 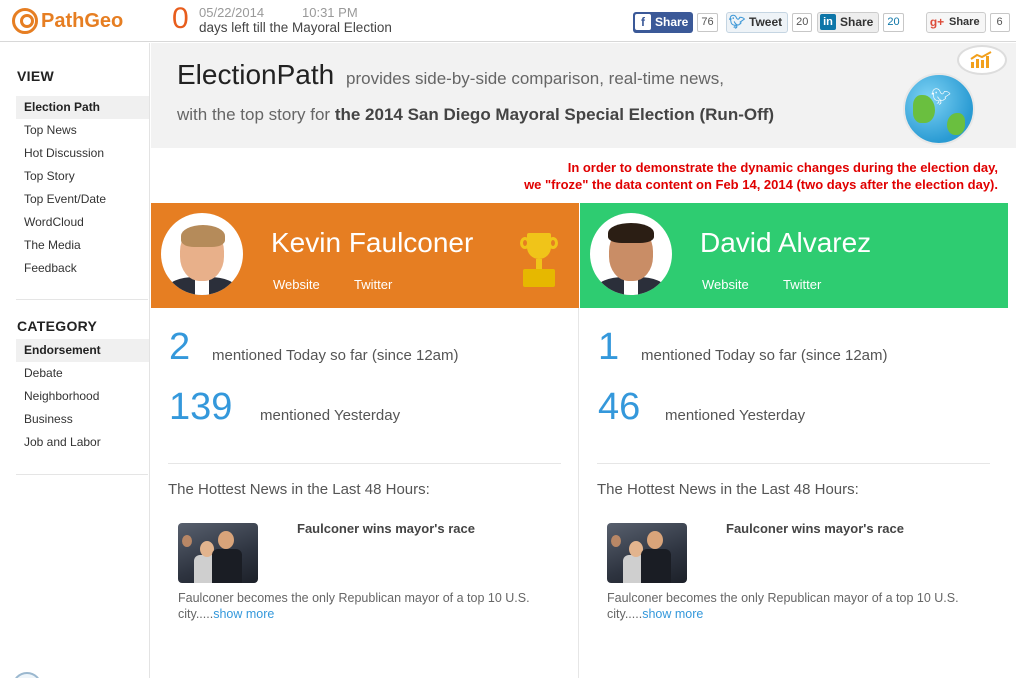 I want to click on googleplus-share-button: g+ Share, so click(x=956, y=22).